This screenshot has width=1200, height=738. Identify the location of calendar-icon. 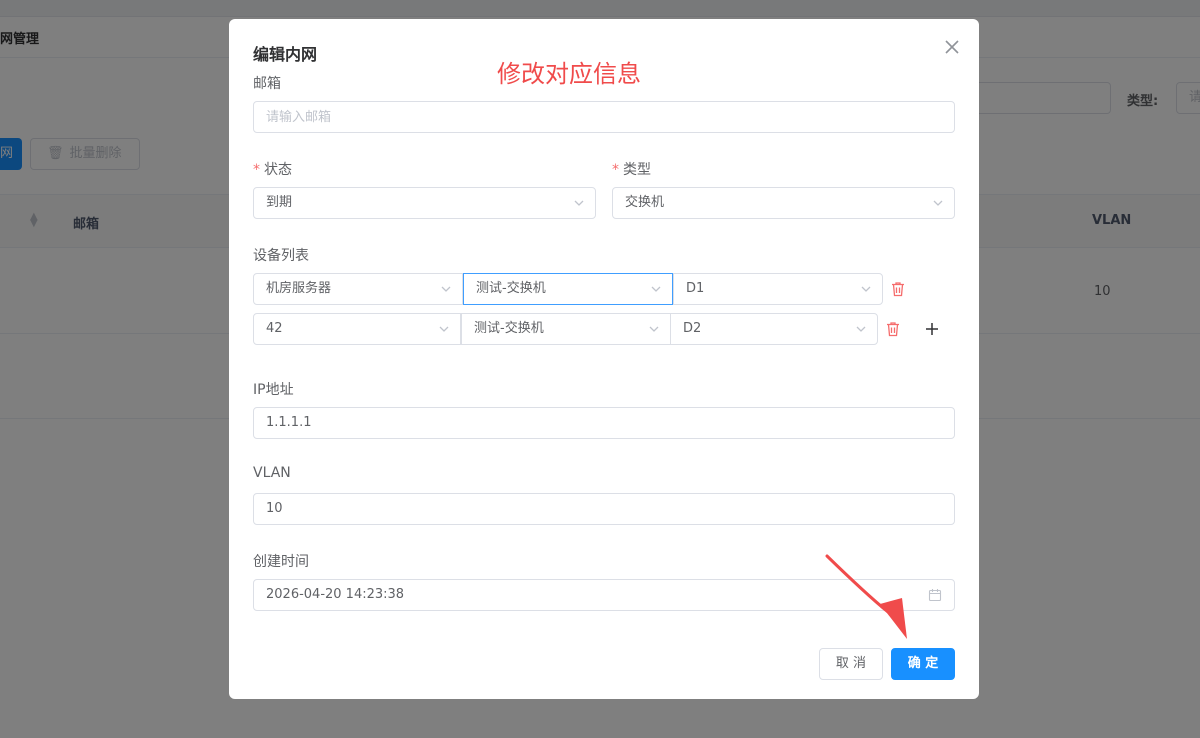
(935, 595).